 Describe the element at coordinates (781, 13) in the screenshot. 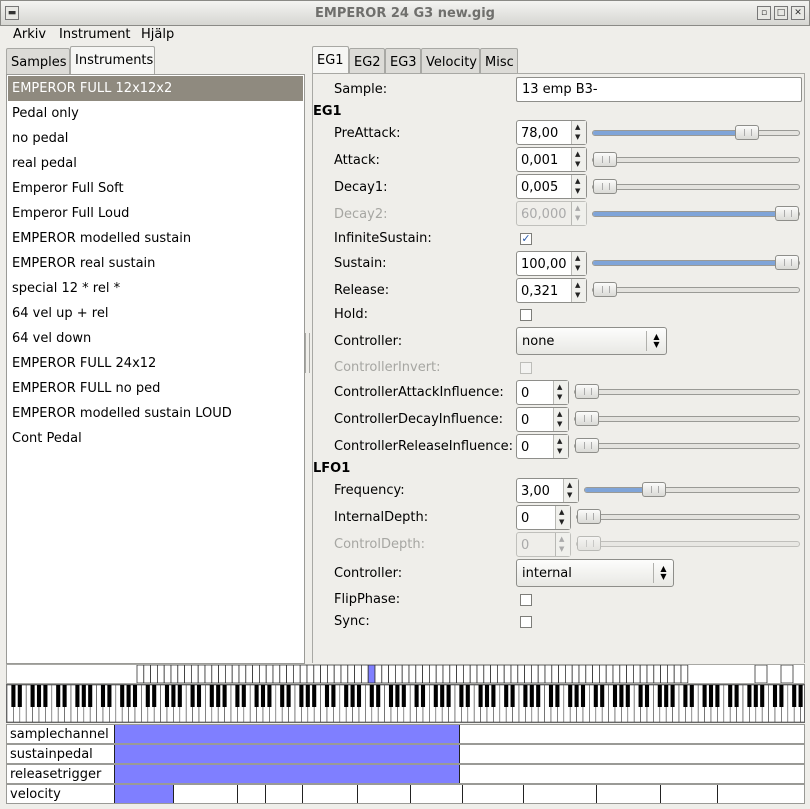

I see `maximize-button: □` at that location.